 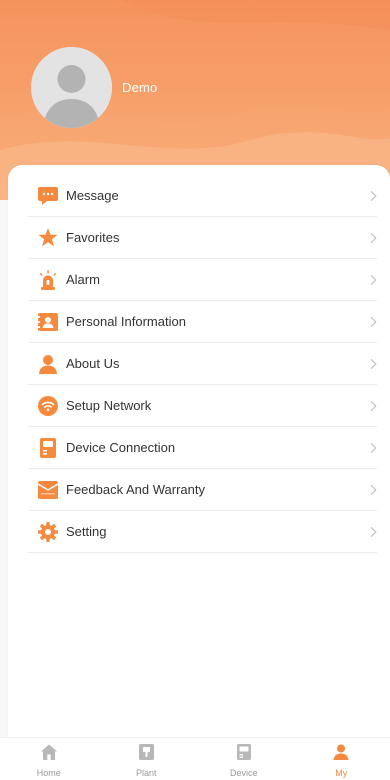 What do you see at coordinates (48, 754) in the screenshot?
I see `home-icon` at bounding box center [48, 754].